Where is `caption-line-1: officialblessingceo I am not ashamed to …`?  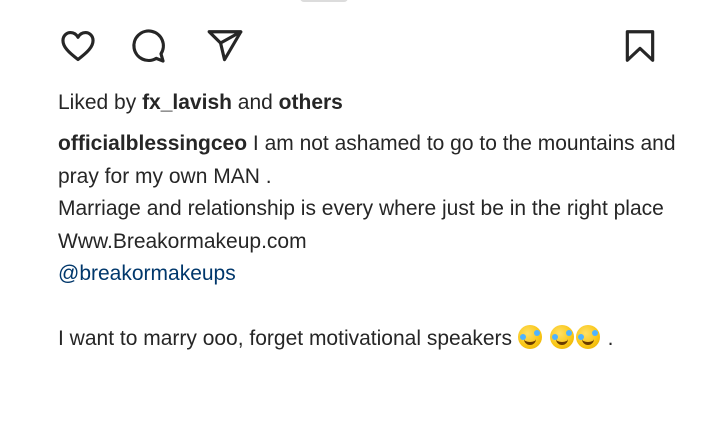
caption-line-1: officialblessingceo I am not ashamed to … is located at coordinates (373, 160).